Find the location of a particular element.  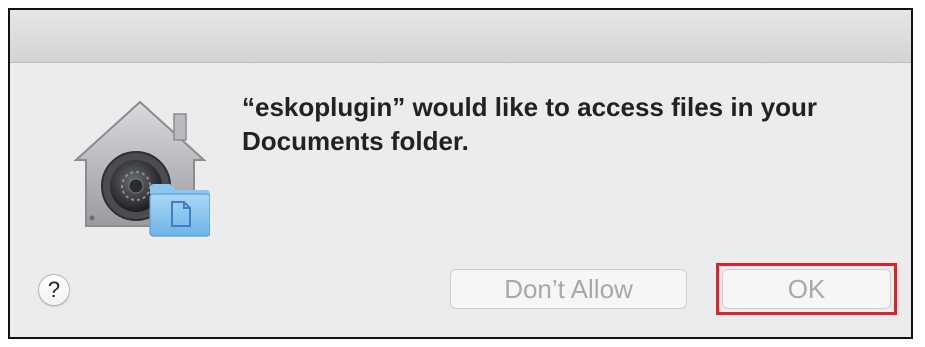

help-button-label: ? is located at coordinates (54, 289).